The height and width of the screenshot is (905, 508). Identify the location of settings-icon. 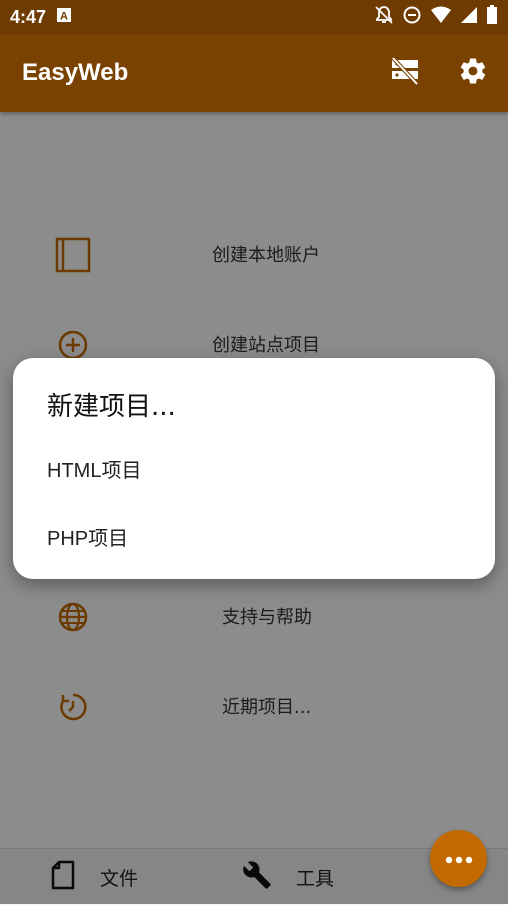
(473, 73).